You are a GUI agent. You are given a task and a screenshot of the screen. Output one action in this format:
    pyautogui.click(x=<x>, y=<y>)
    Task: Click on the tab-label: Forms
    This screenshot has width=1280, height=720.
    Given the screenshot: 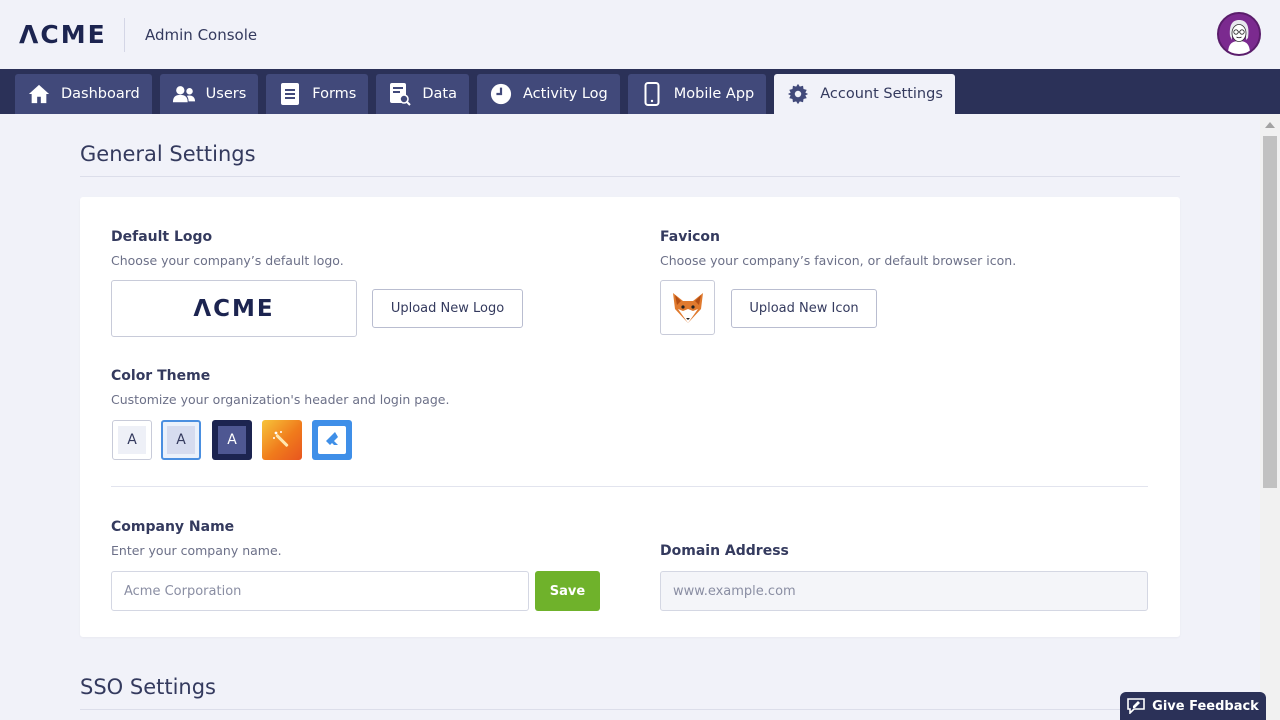 What is the action you would take?
    pyautogui.click(x=334, y=94)
    